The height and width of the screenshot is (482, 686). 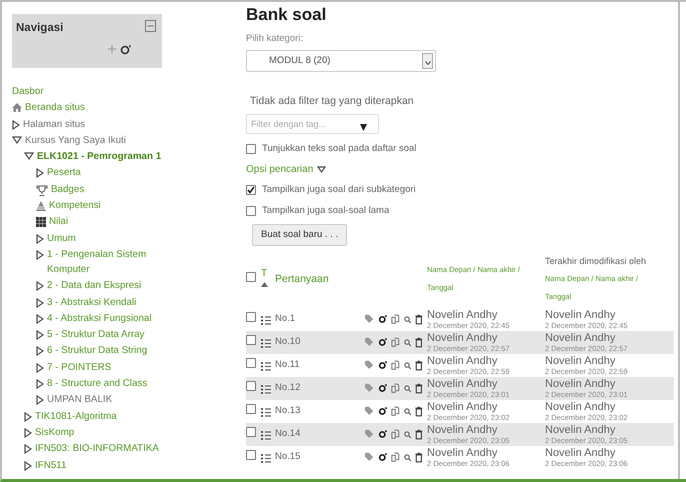 I want to click on navigation-link: IFN511, so click(x=50, y=465).